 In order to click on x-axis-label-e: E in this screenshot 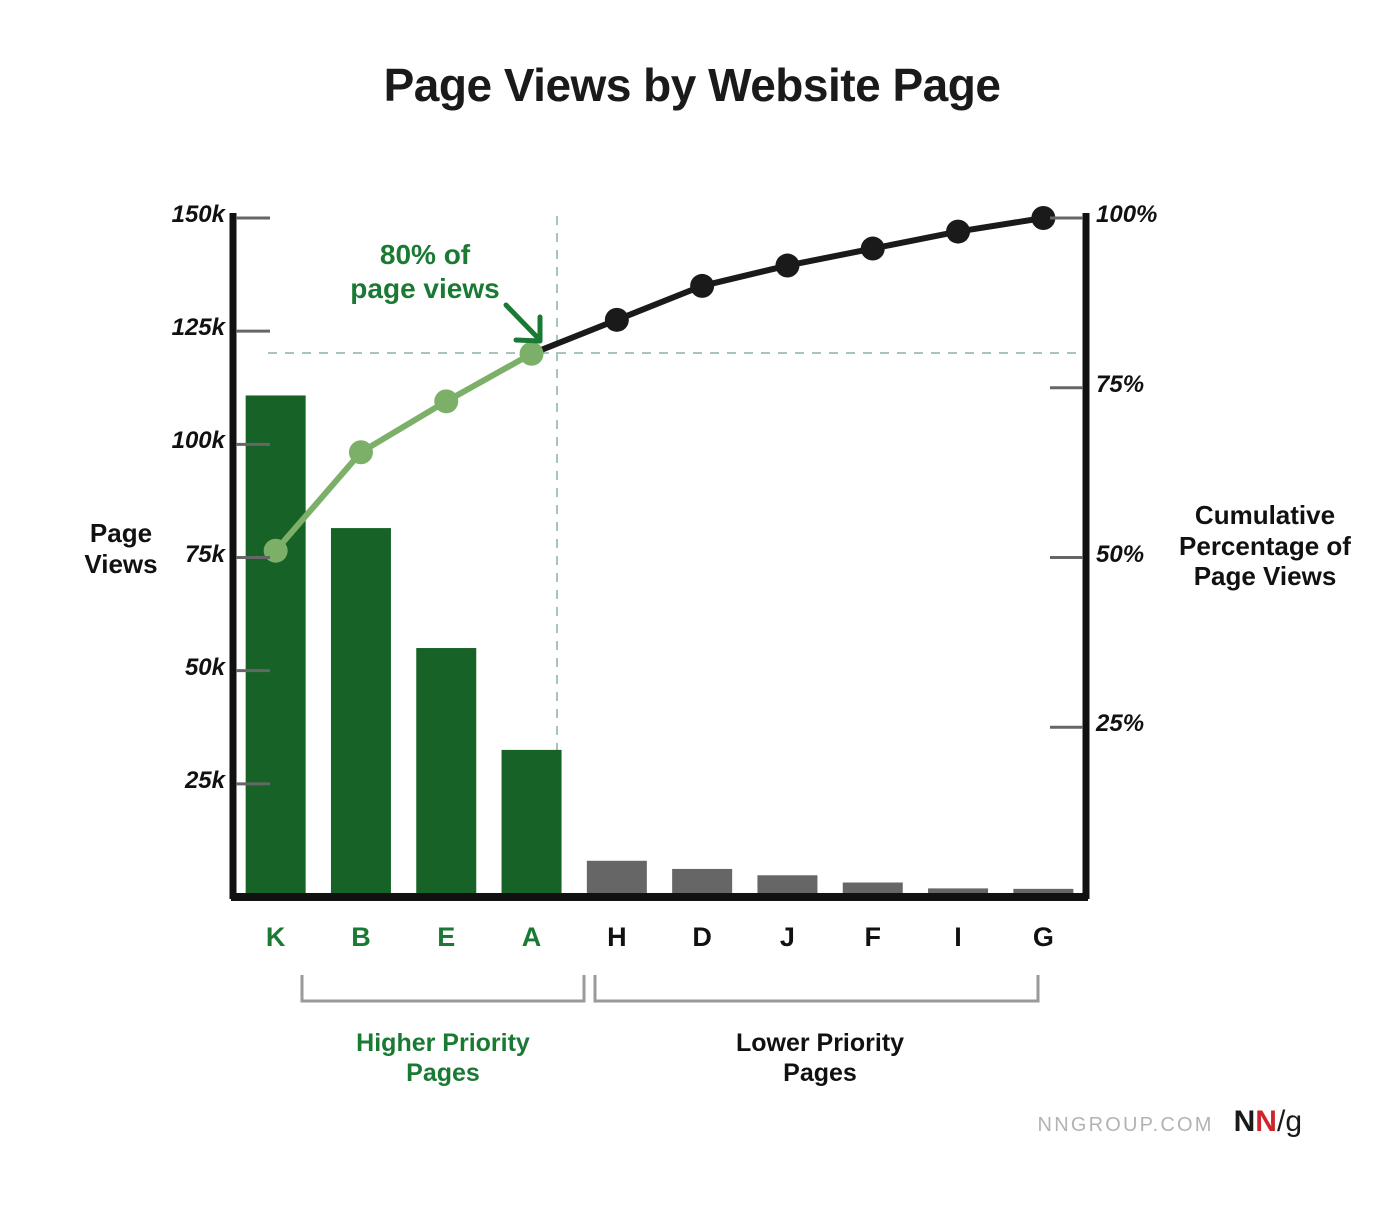, I will do `click(446, 937)`.